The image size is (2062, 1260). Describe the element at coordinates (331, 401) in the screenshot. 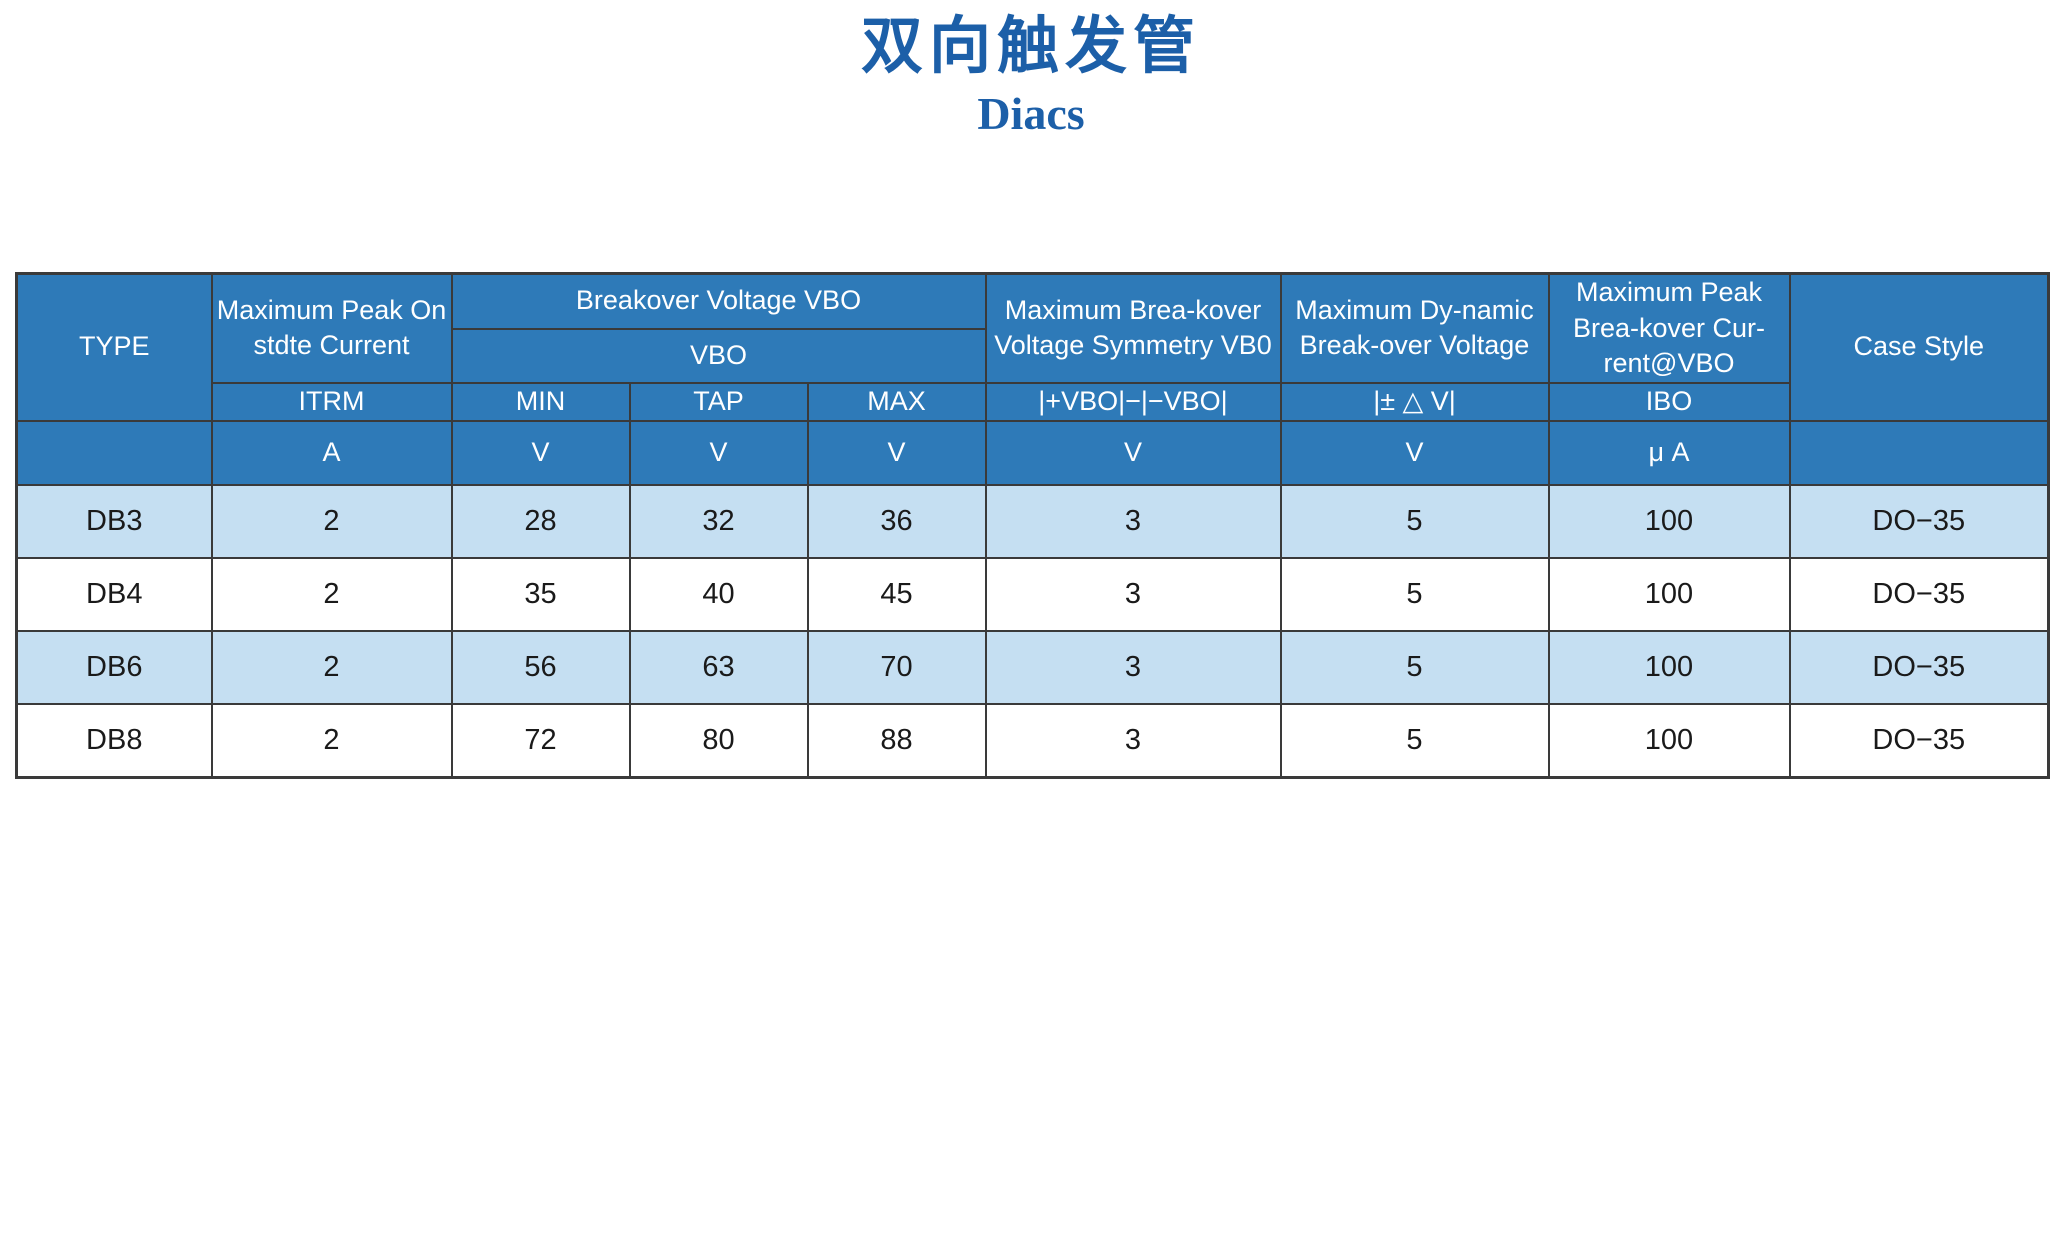

I see `header-symbol-itrm: ITRM` at that location.